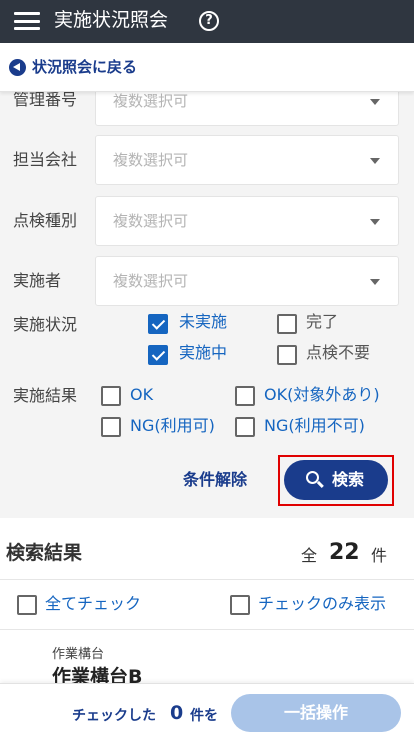 This screenshot has width=414, height=736. Describe the element at coordinates (151, 101) in the screenshot. I see `kanri-placeholder: 複数選択可` at that location.